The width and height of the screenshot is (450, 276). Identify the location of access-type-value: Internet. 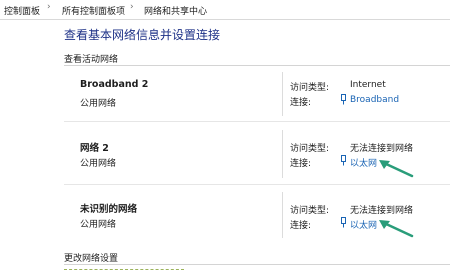
(368, 85).